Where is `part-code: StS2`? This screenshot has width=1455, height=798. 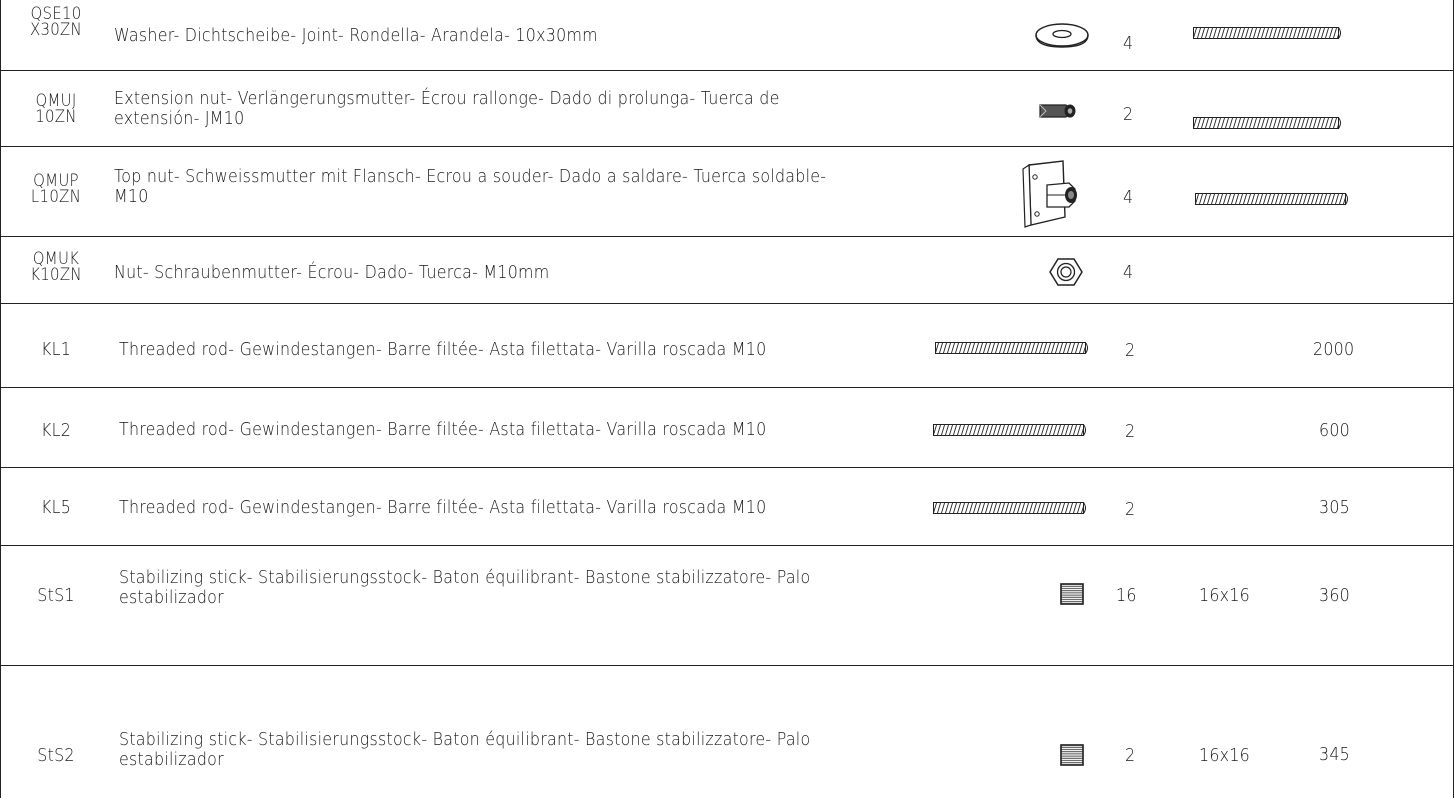 part-code: StS2 is located at coordinates (56, 755).